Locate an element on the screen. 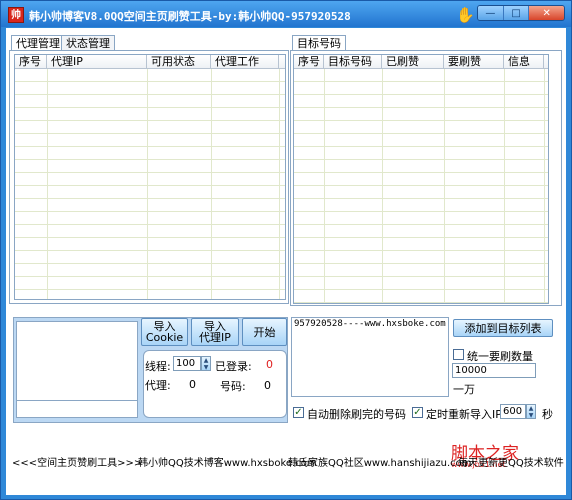 The width and height of the screenshot is (572, 500). col-proxy-work: 代理工作 is located at coordinates (245, 61).